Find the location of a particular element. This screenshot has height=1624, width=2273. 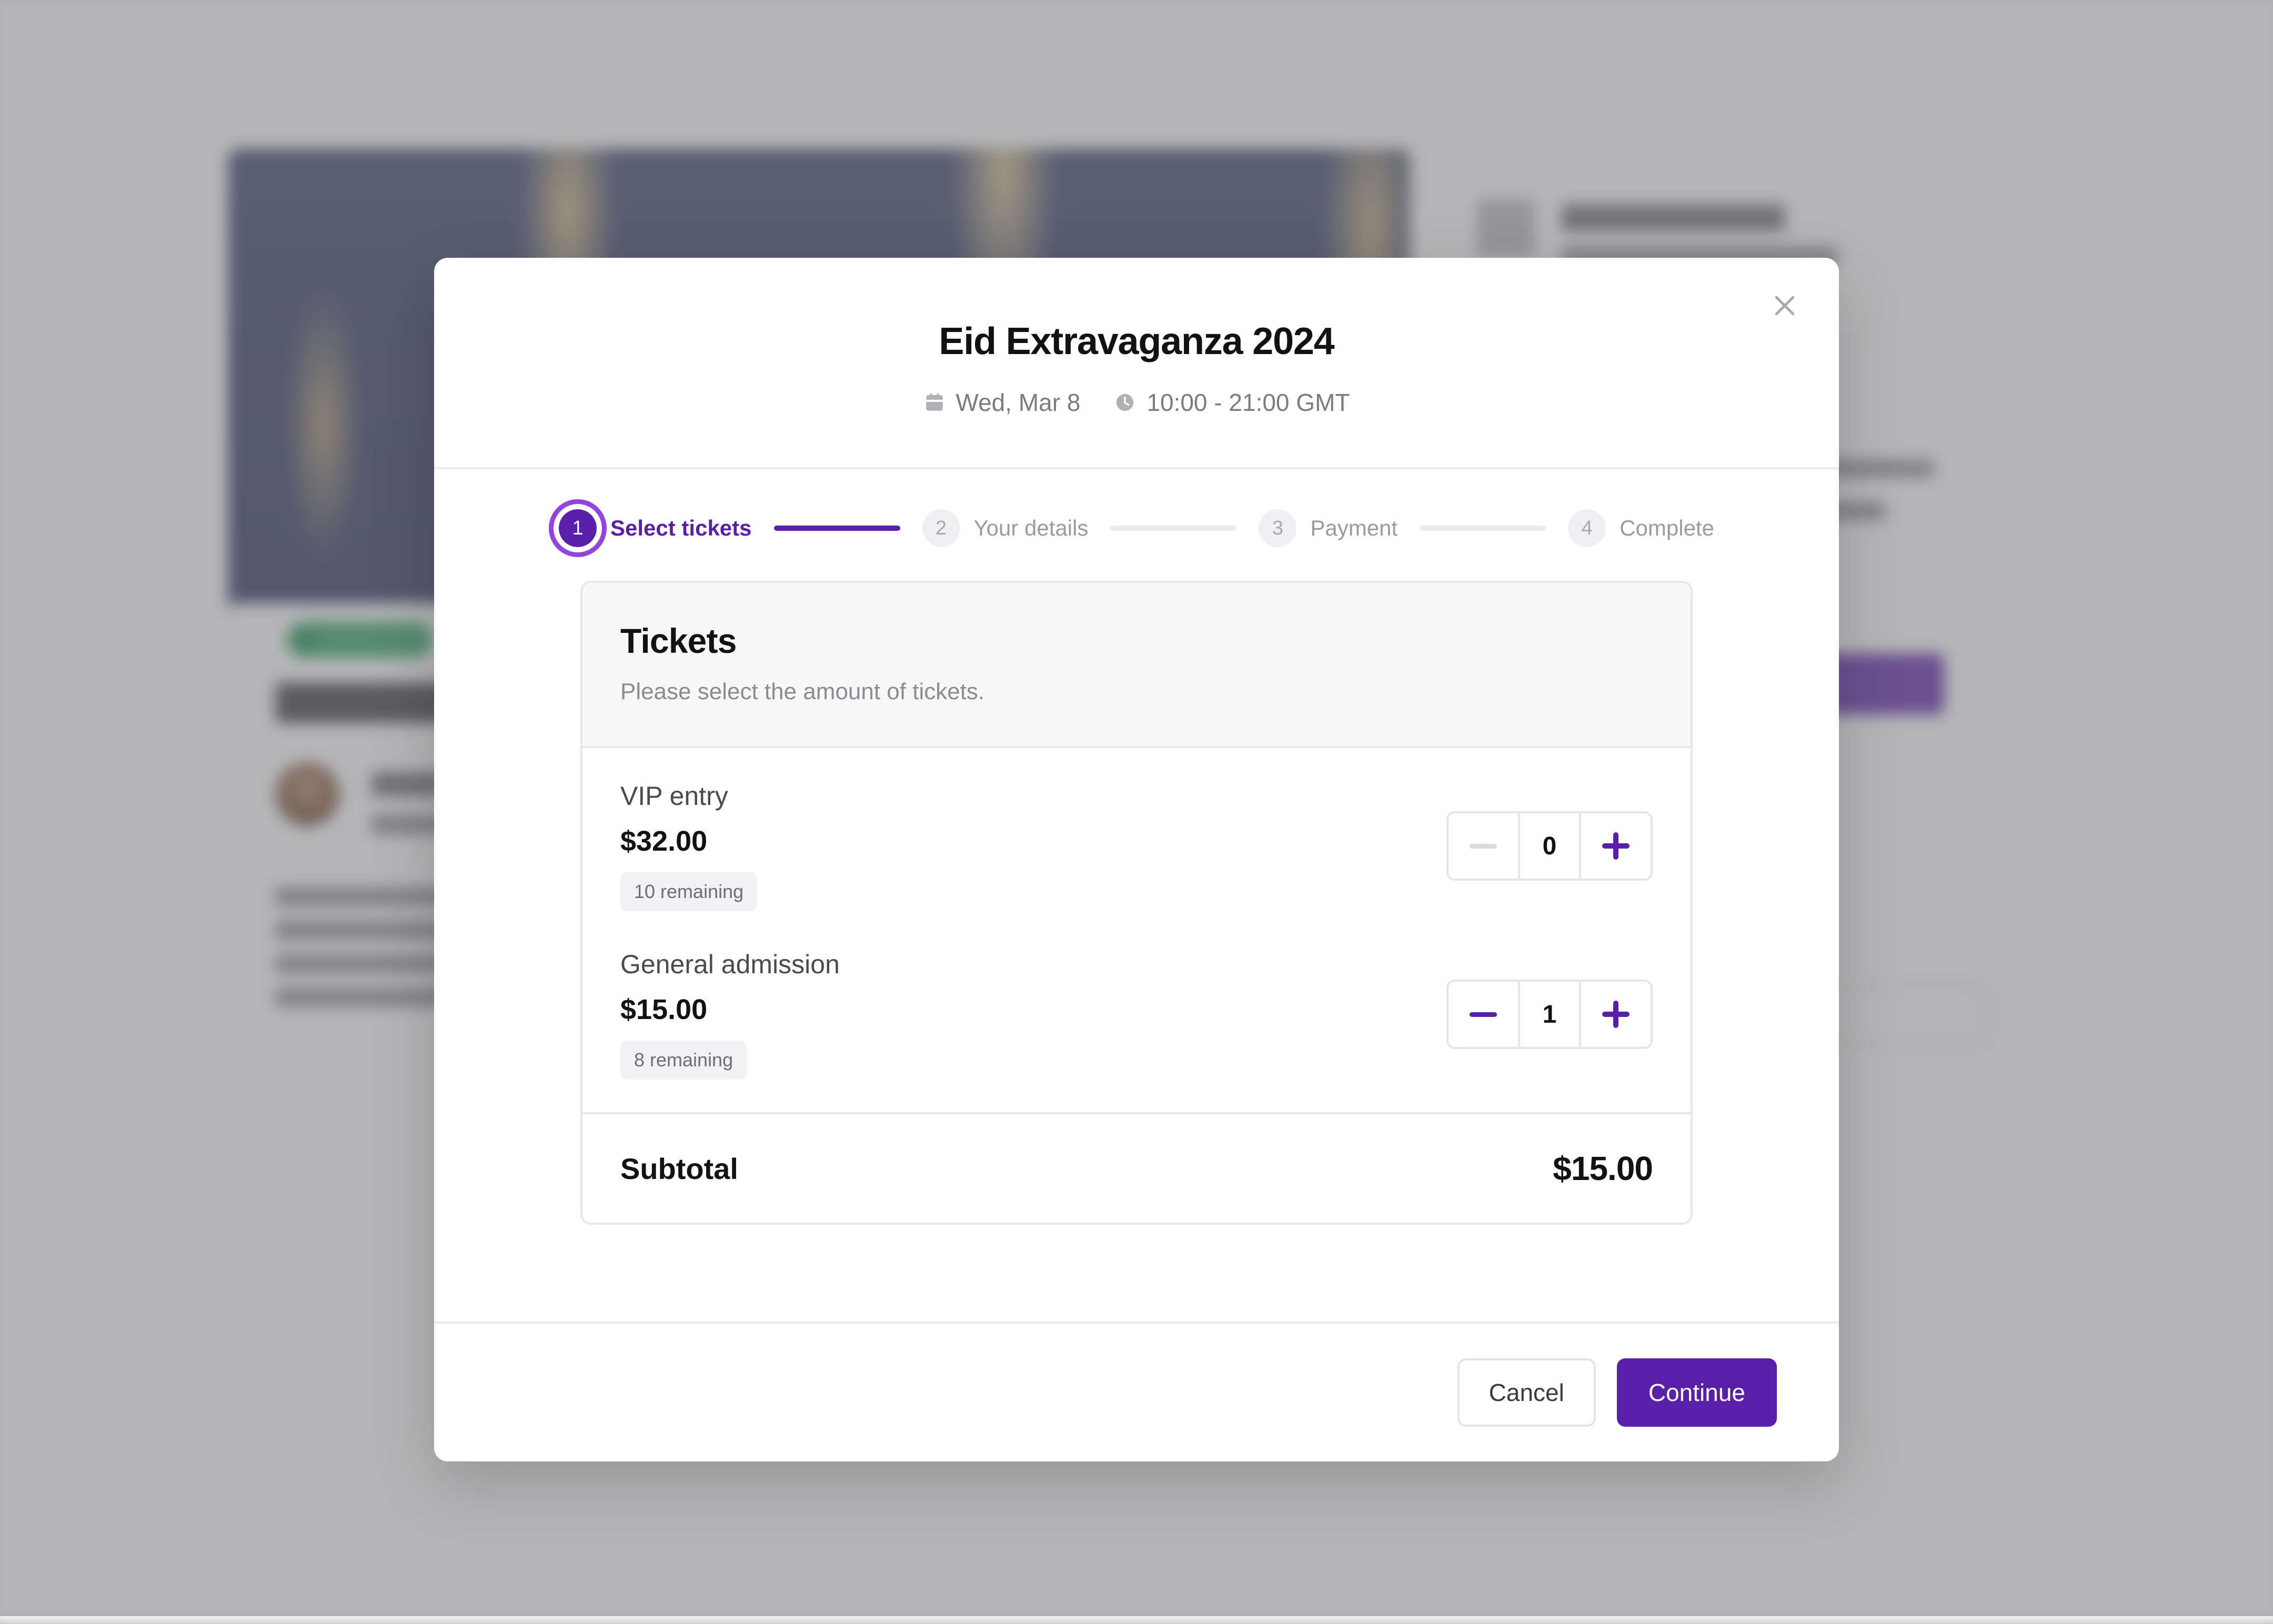

clock-icon is located at coordinates (1126, 402).